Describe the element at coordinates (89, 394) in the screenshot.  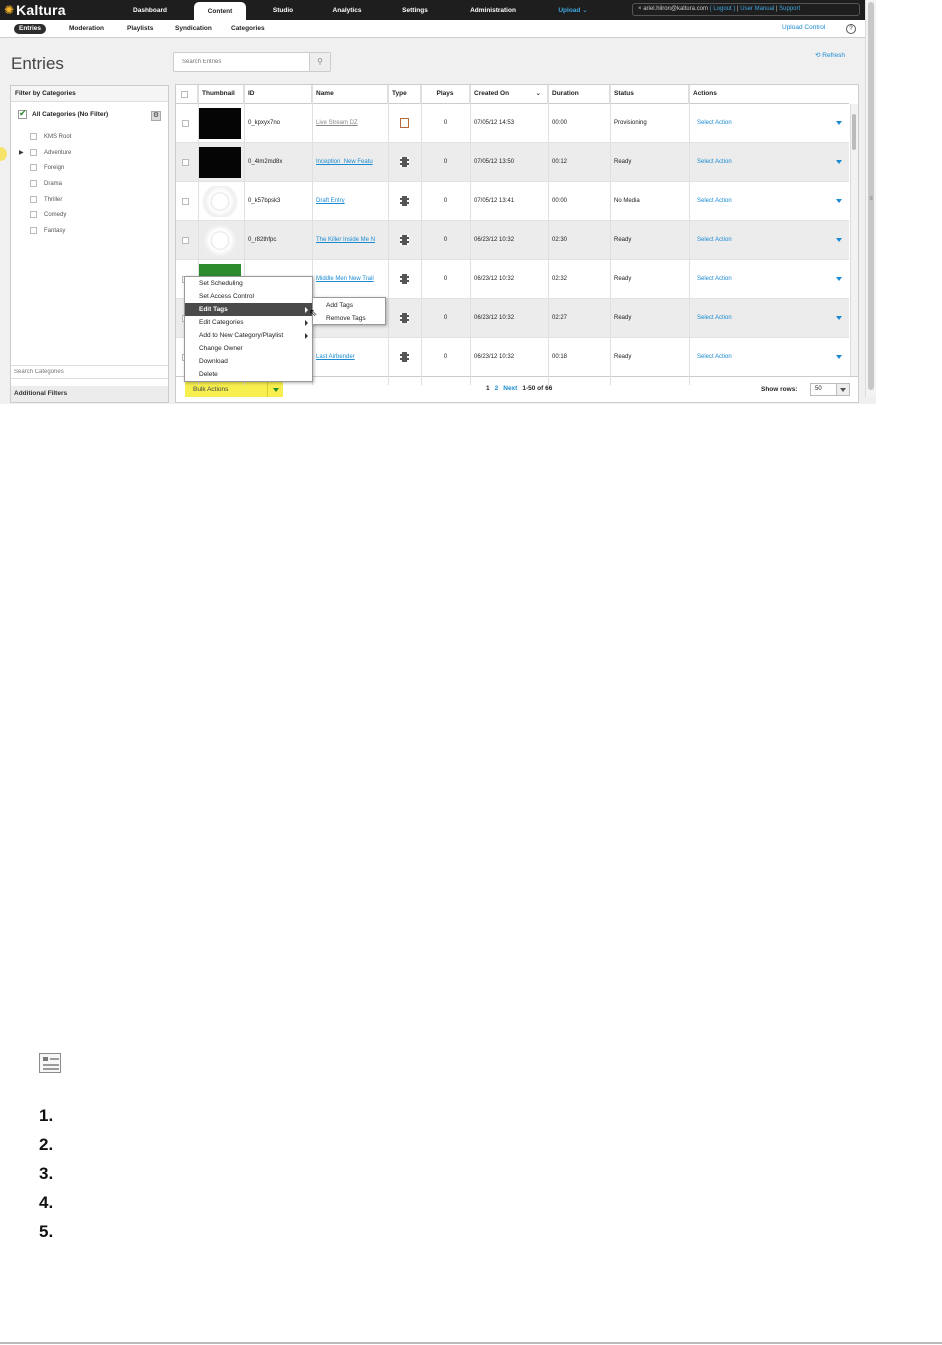
I see `additional-filters-toggle: Additional Filters` at that location.